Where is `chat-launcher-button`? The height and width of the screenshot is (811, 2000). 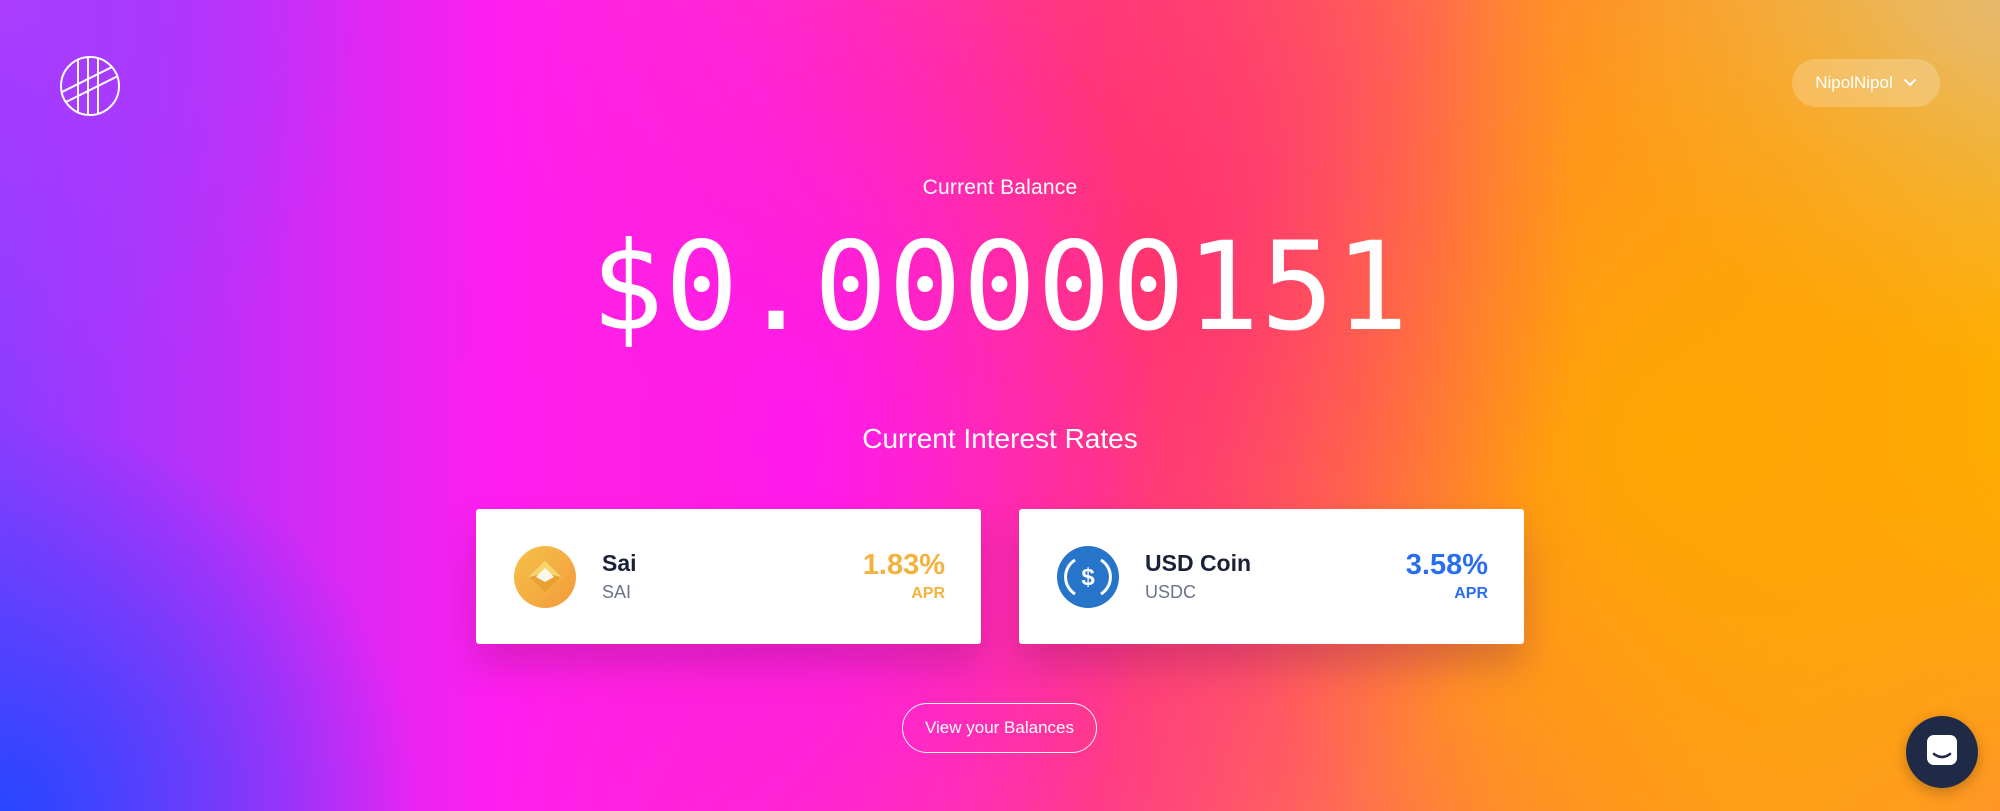
chat-launcher-button is located at coordinates (1942, 752).